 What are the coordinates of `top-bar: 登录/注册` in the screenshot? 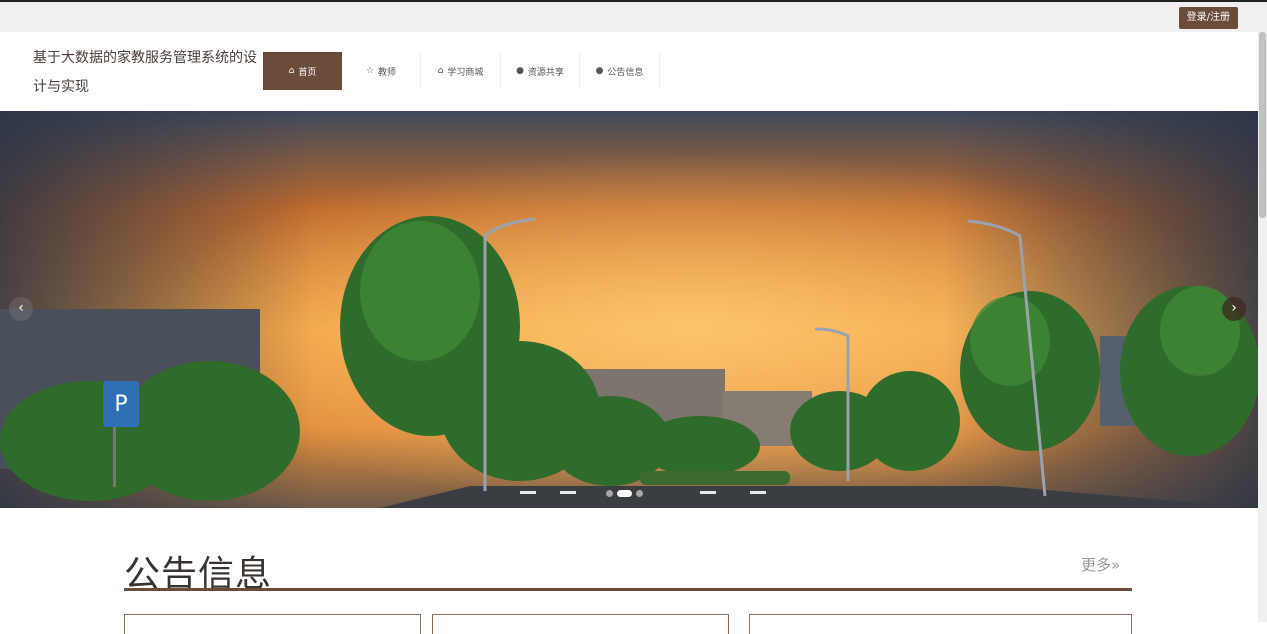 It's located at (633, 16).